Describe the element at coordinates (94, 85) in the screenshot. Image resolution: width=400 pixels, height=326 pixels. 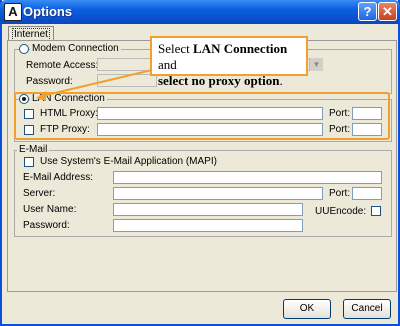
I see `callout-arrow-icon` at that location.